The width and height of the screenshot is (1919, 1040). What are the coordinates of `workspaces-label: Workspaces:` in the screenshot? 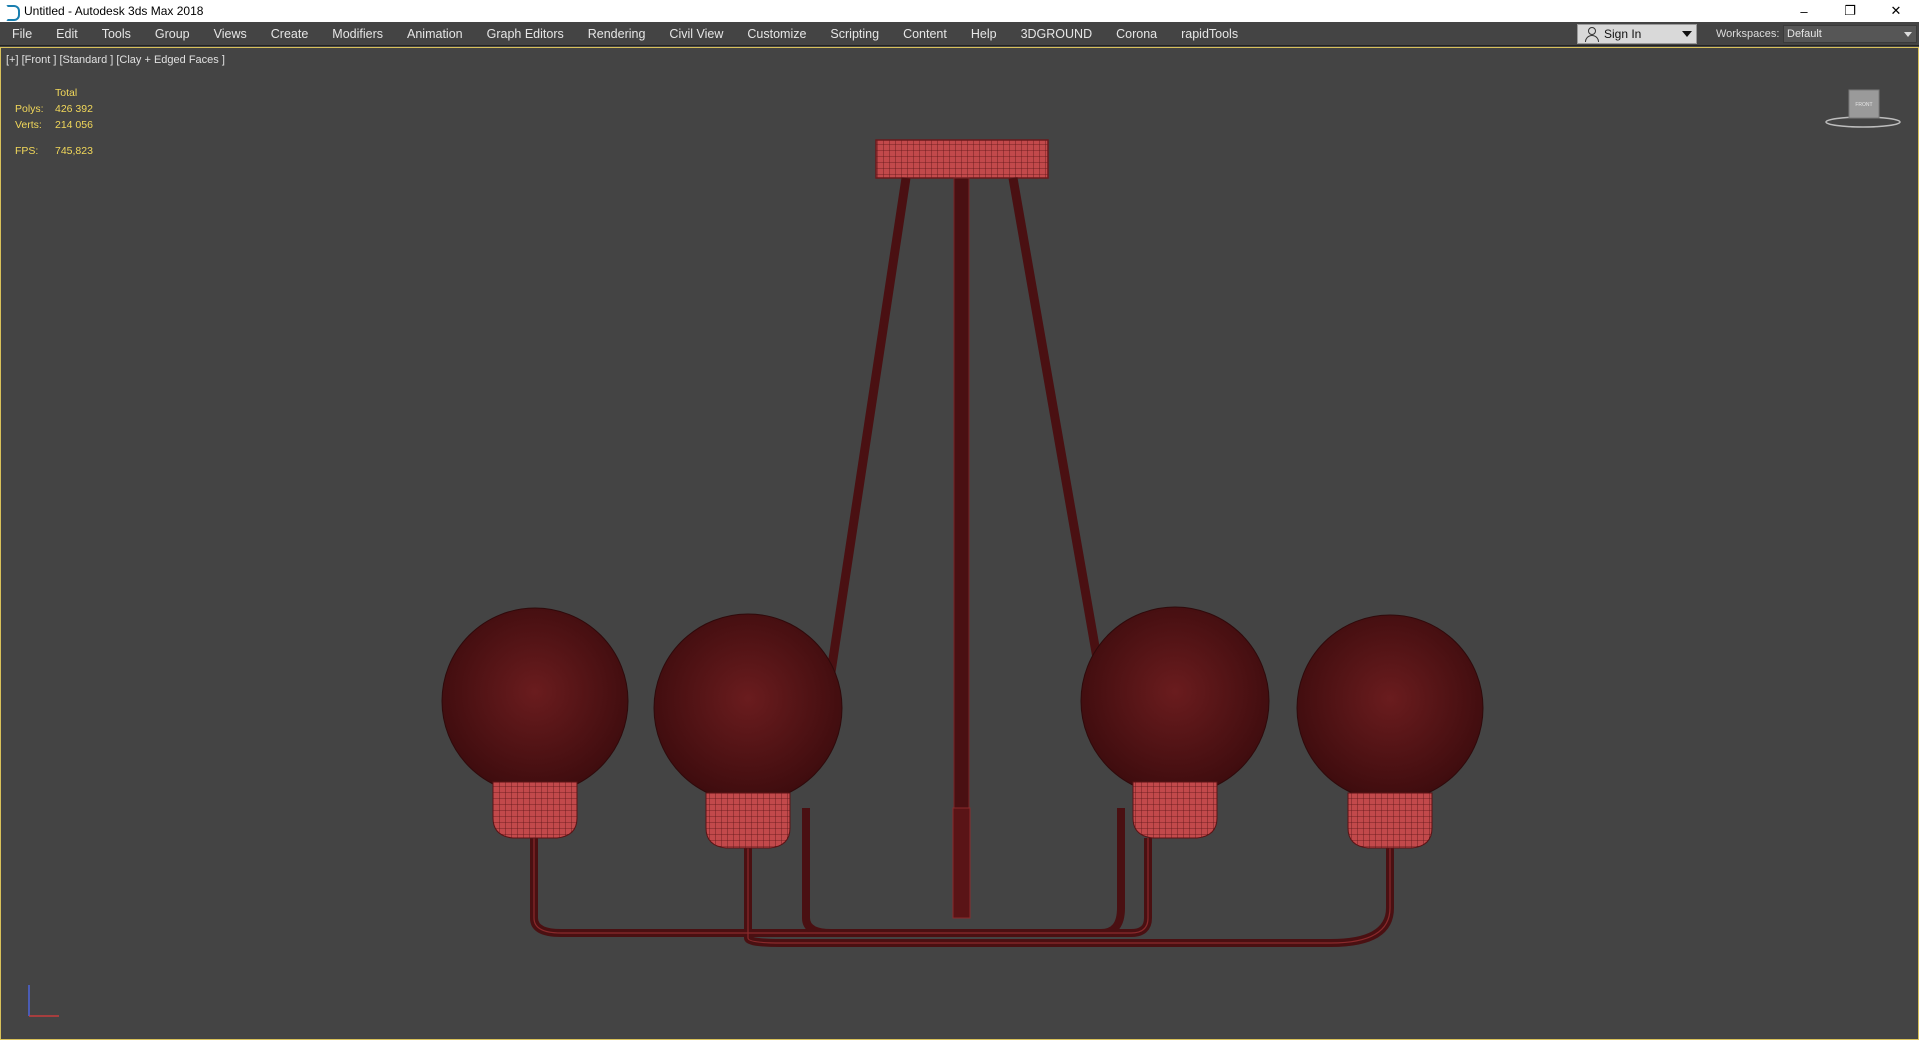 It's located at (1748, 34).